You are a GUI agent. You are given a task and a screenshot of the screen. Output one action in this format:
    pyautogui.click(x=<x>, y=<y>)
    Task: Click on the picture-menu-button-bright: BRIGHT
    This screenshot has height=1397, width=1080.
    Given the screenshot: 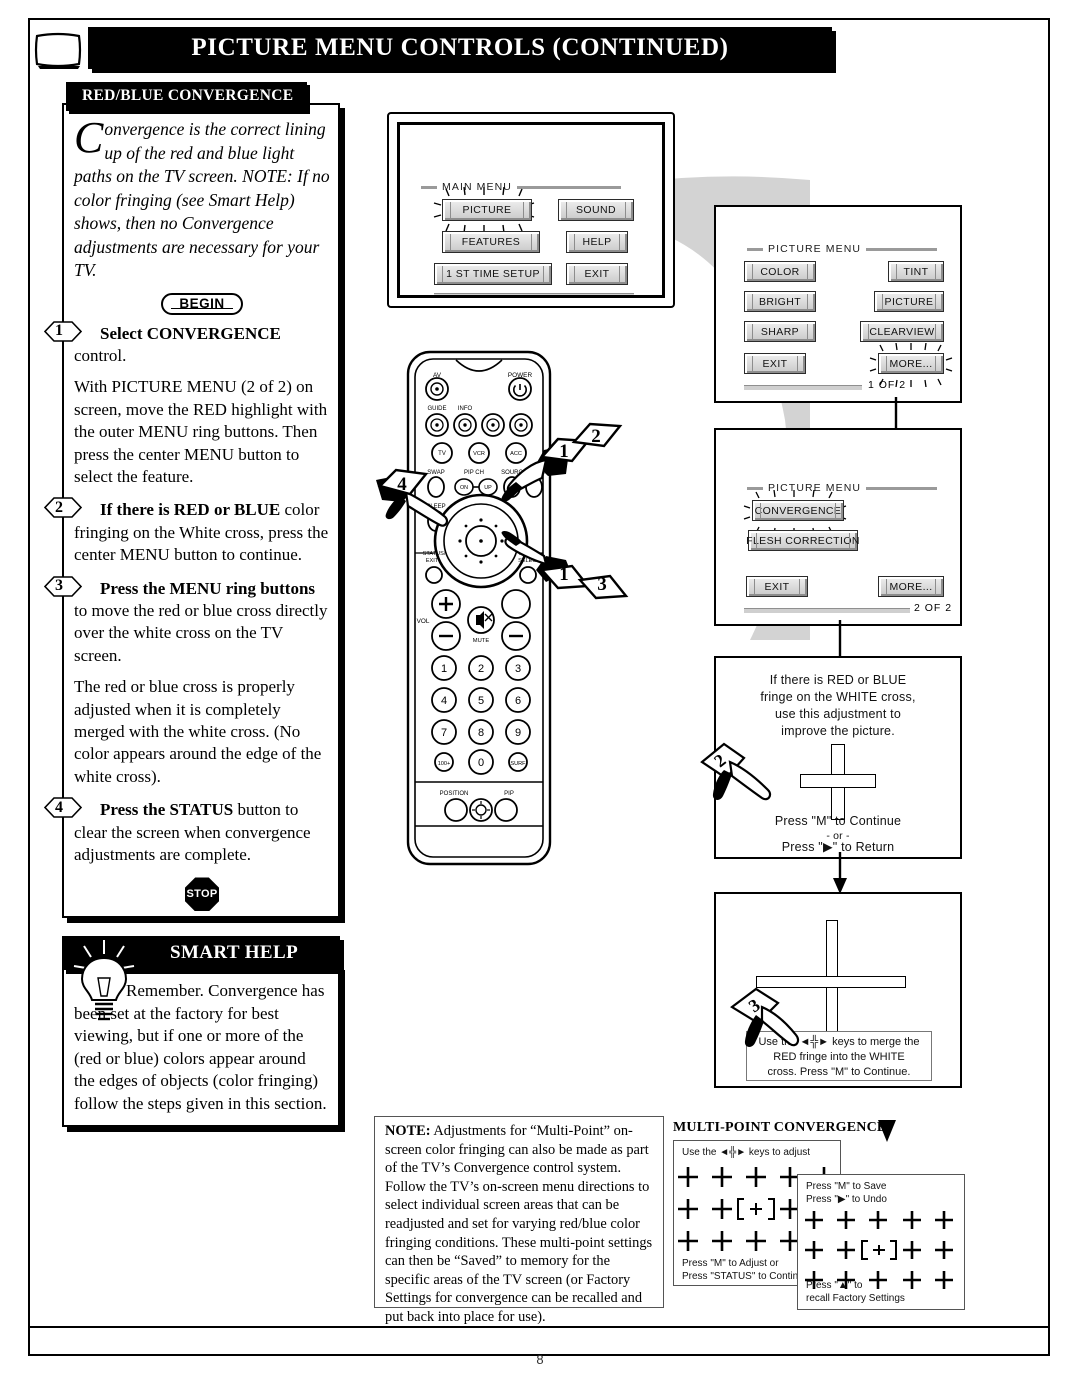 What is the action you would take?
    pyautogui.click(x=780, y=301)
    